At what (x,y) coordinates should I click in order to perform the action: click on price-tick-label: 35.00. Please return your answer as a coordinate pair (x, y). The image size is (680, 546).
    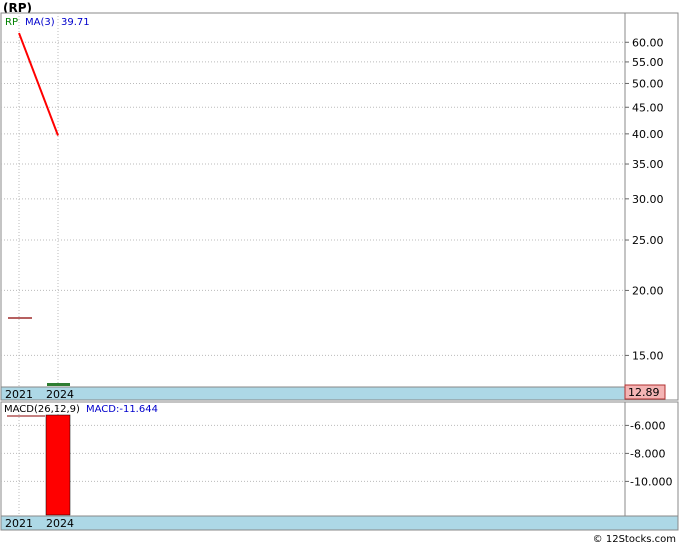
    Looking at the image, I should click on (648, 164).